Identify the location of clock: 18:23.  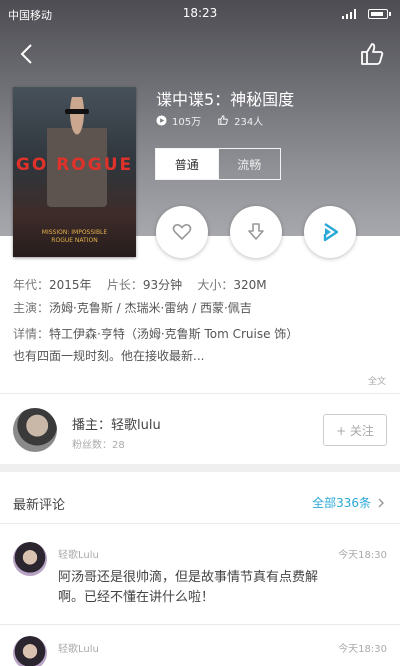
(200, 13).